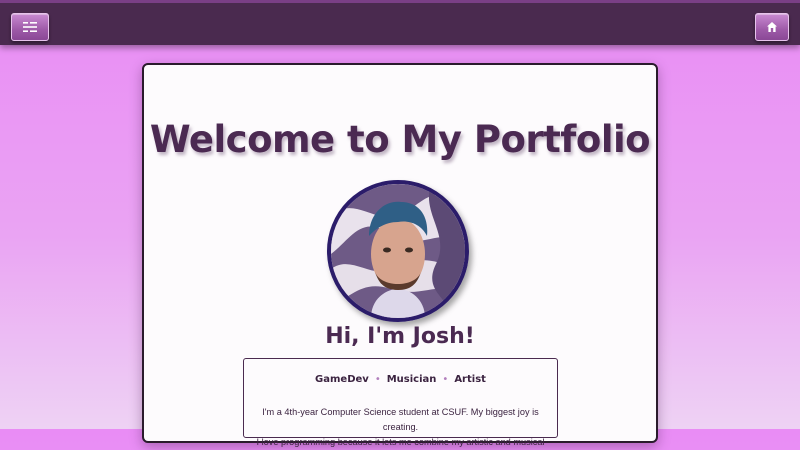  I want to click on menu-icon, so click(30, 27).